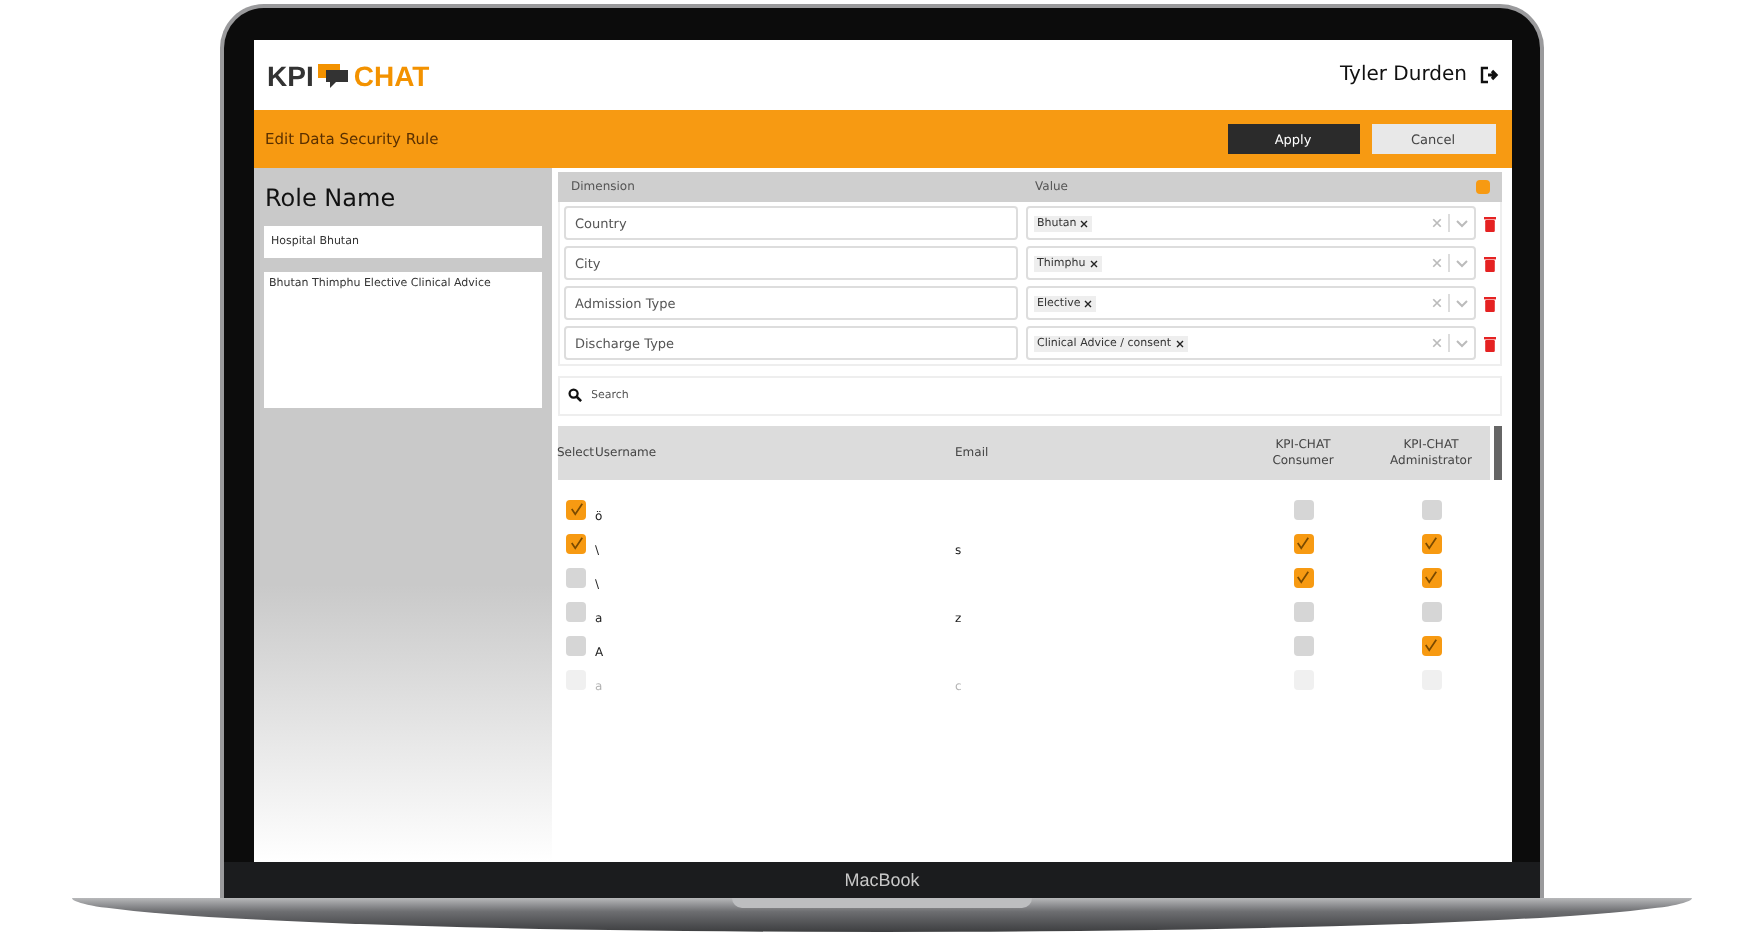 The height and width of the screenshot is (952, 1764). What do you see at coordinates (331, 198) in the screenshot?
I see `section-heading: Role Name` at bounding box center [331, 198].